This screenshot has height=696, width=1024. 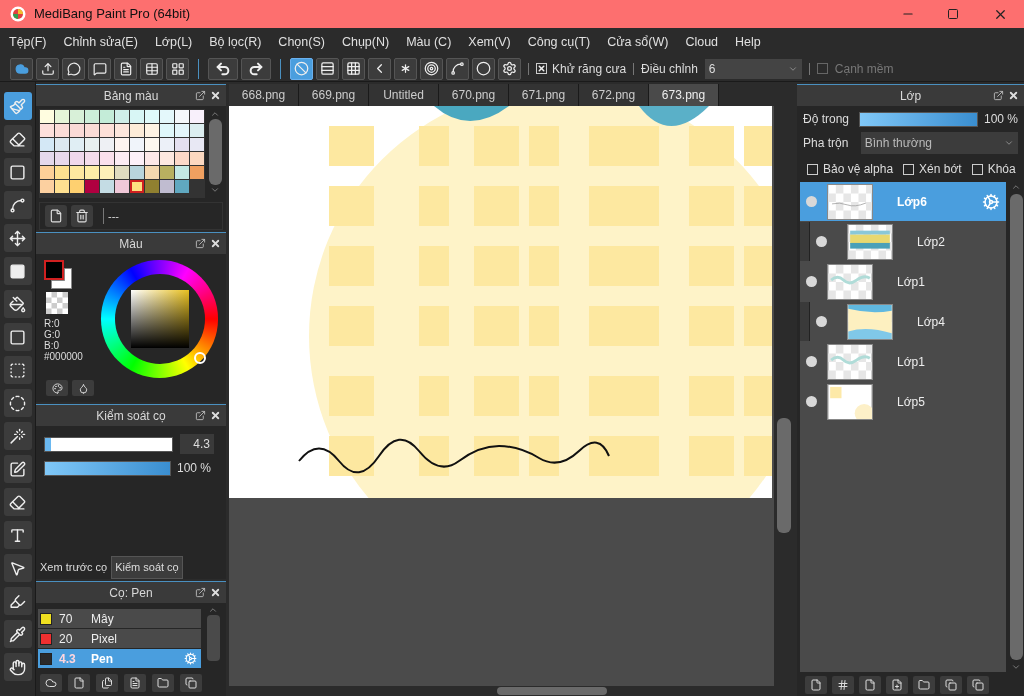 I want to click on channel-value: R:0, so click(x=52, y=323).